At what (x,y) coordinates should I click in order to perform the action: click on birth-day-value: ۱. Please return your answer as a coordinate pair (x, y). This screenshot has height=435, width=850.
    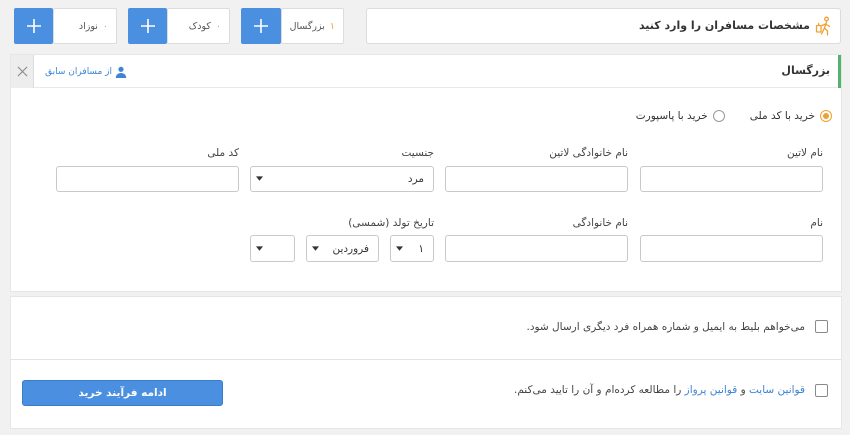
    Looking at the image, I should click on (421, 248).